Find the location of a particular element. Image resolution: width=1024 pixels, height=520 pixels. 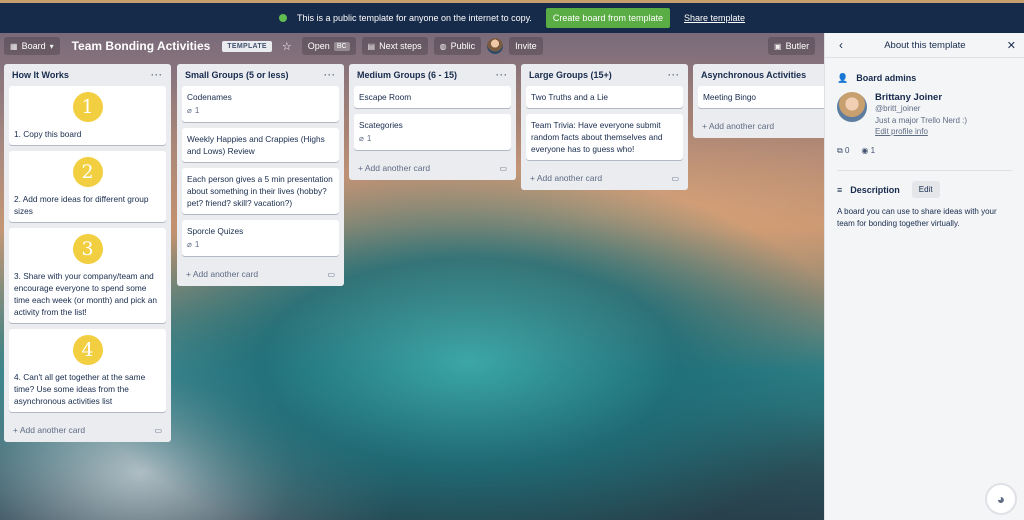

edit-description-button: Edit is located at coordinates (925, 189).